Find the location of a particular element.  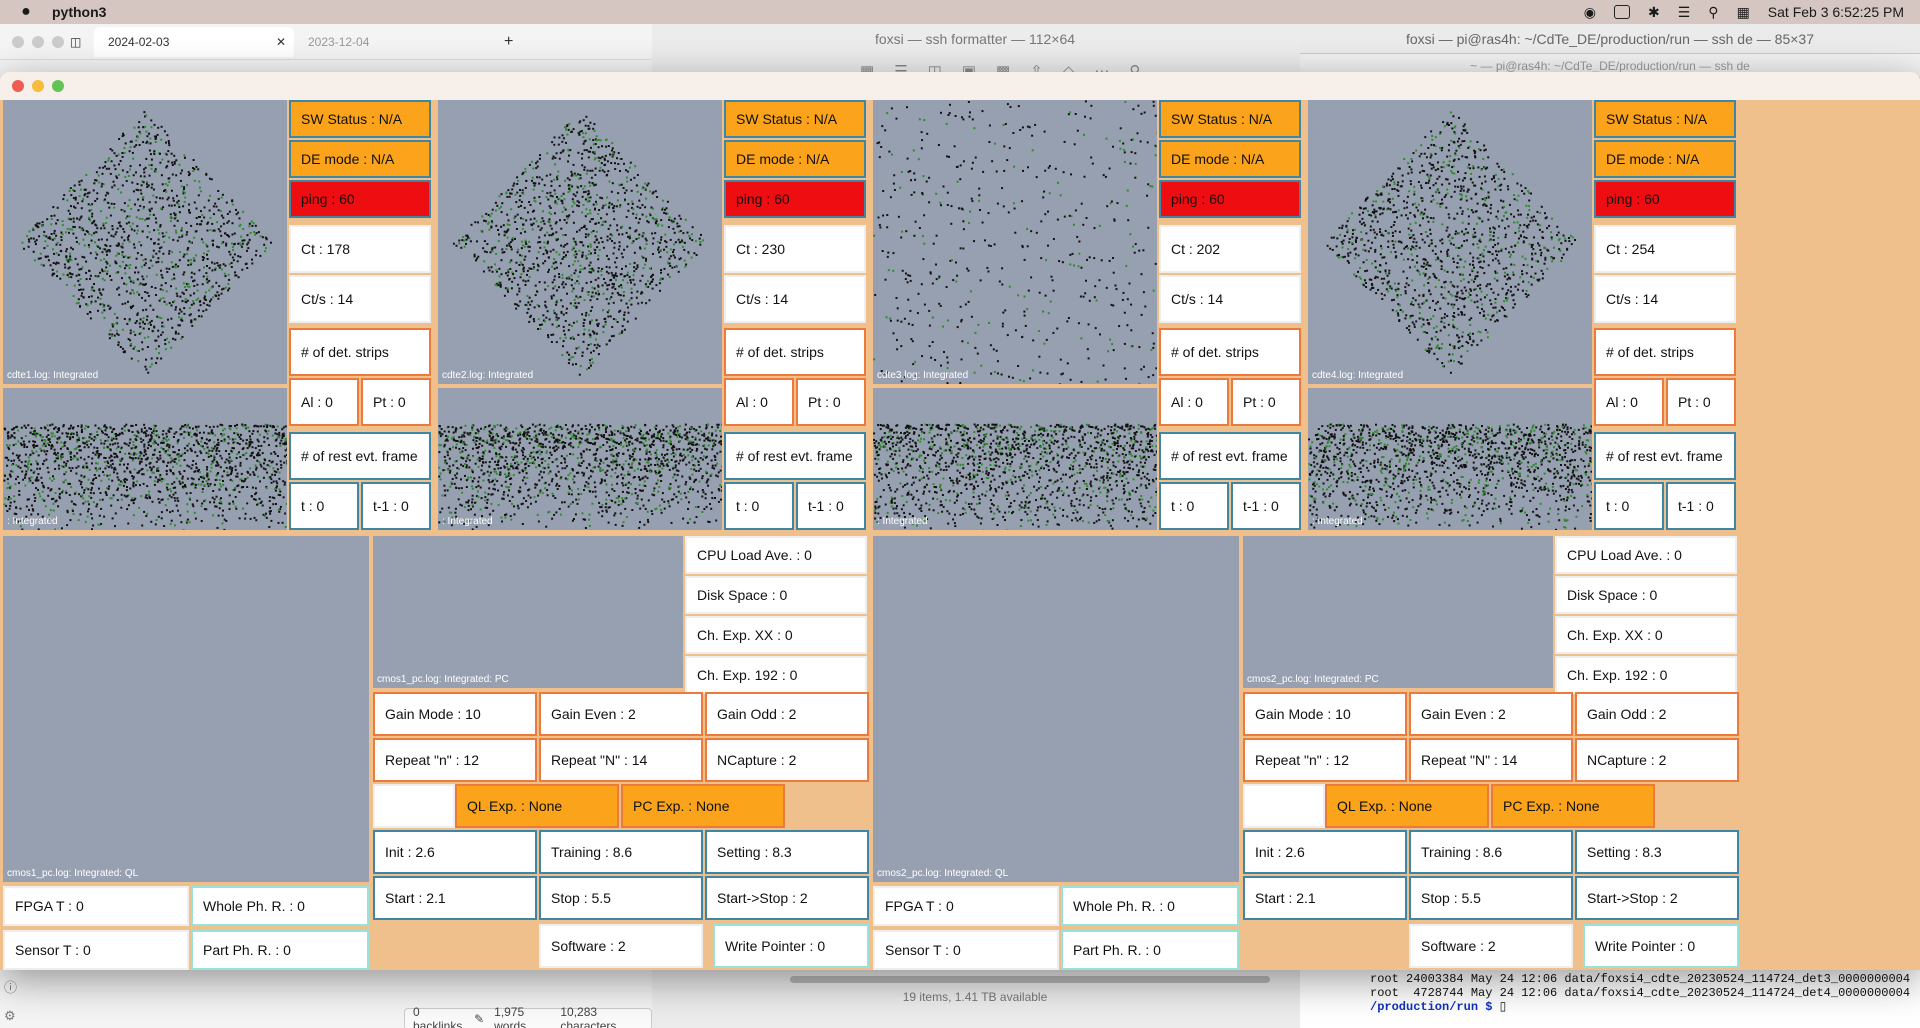

tab-2024-02-03: 2024-02-03 ✕ is located at coordinates (194, 41).